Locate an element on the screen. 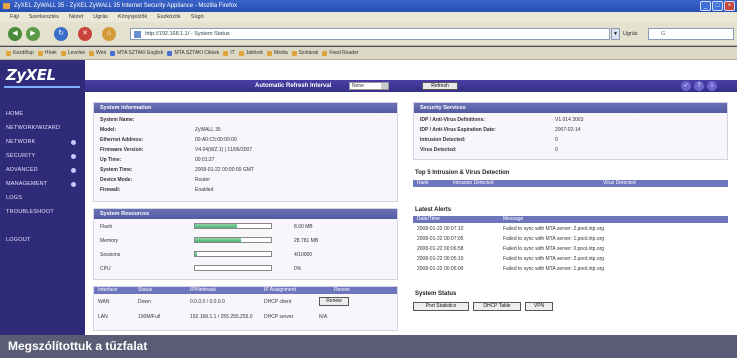  back-icon: ◀ is located at coordinates (15, 34).